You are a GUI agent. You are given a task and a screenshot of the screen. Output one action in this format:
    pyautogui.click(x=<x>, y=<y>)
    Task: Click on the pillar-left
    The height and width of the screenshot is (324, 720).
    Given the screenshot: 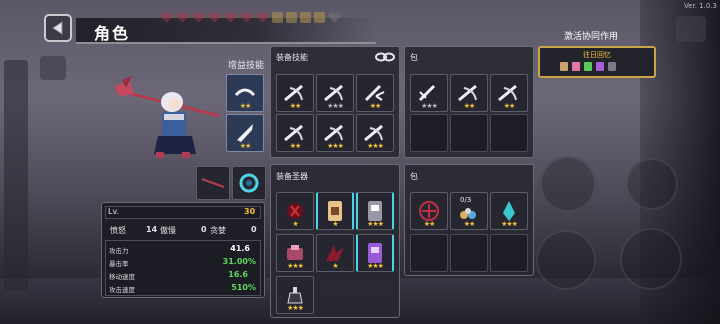 What is the action you would take?
    pyautogui.click(x=16, y=175)
    